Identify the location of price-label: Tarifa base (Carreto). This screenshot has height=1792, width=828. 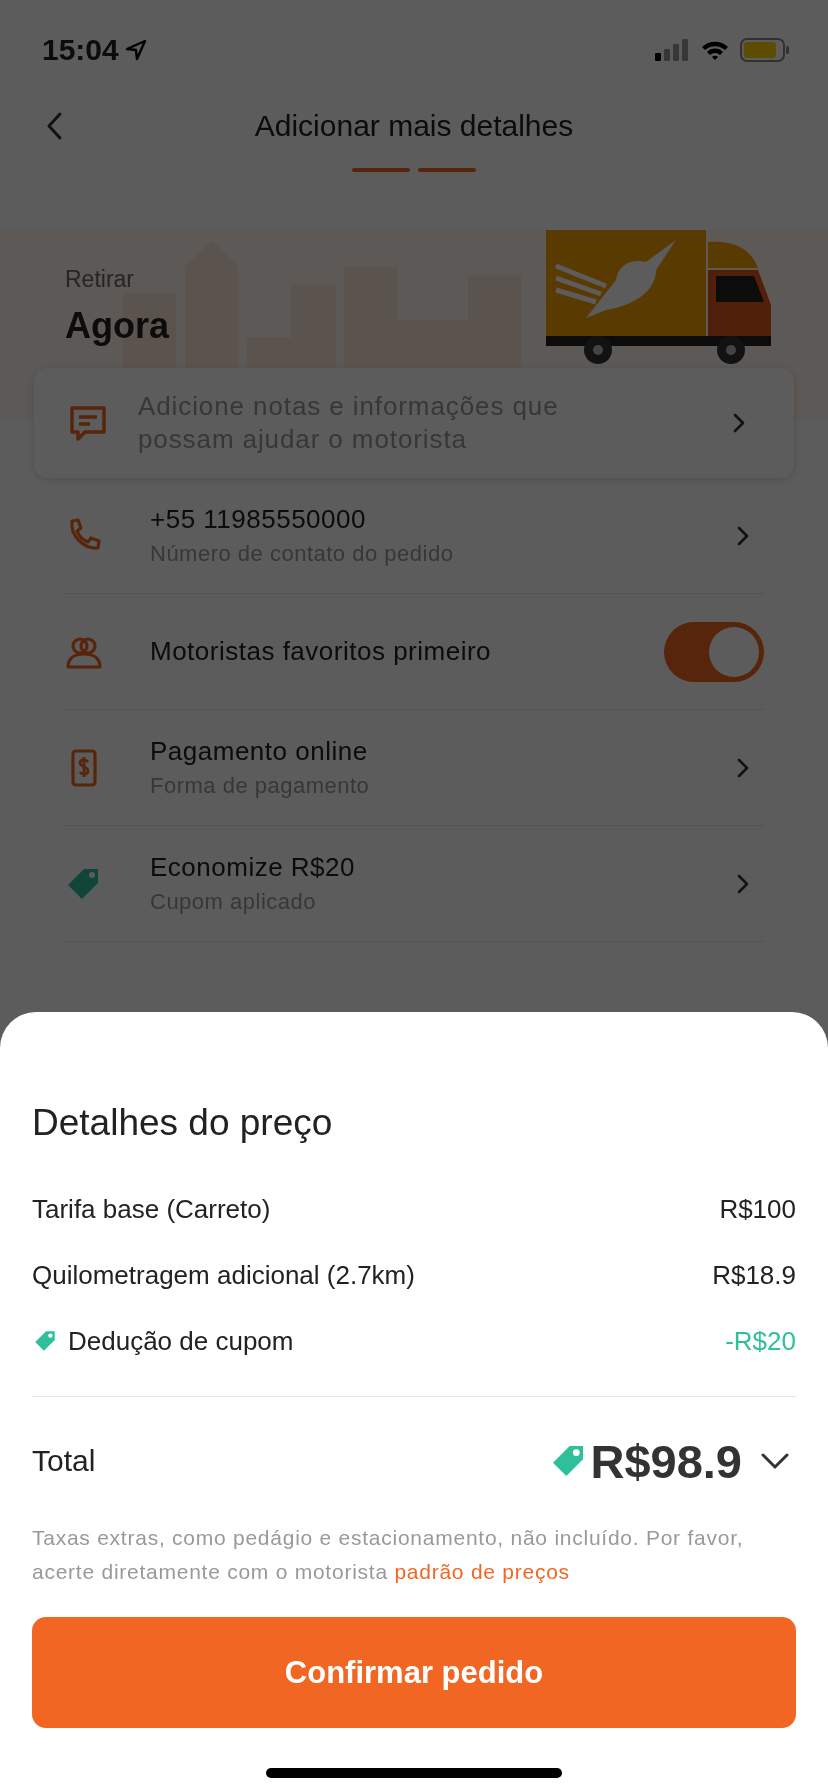
(151, 1209).